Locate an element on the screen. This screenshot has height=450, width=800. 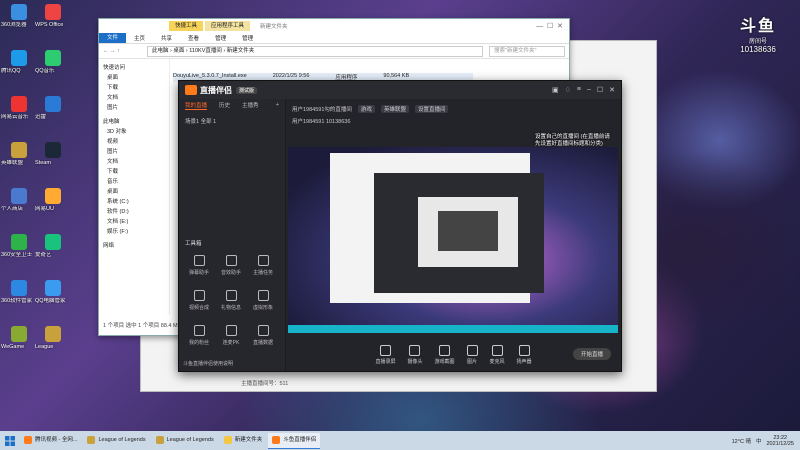
douyu-watermark: 斗鱼 房间号 10138636 is located at coordinates (758, 33).